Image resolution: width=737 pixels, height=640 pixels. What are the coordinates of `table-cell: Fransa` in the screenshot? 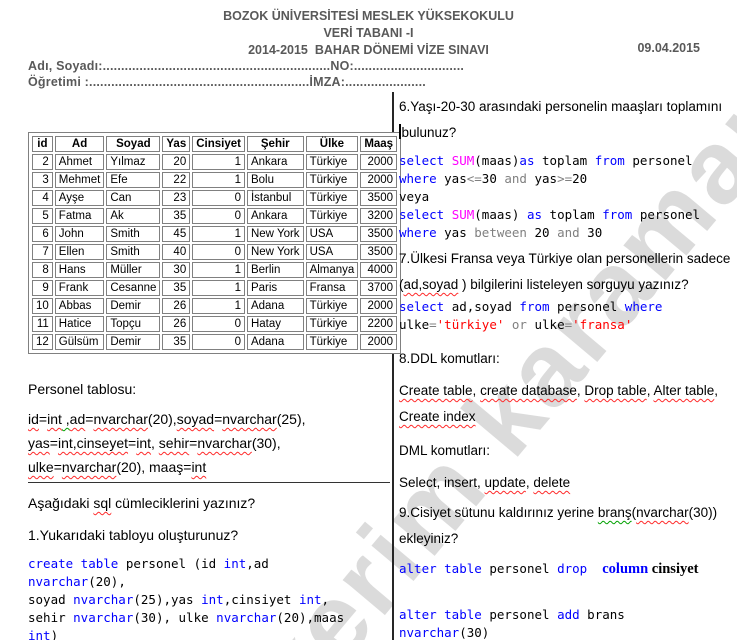 It's located at (332, 288).